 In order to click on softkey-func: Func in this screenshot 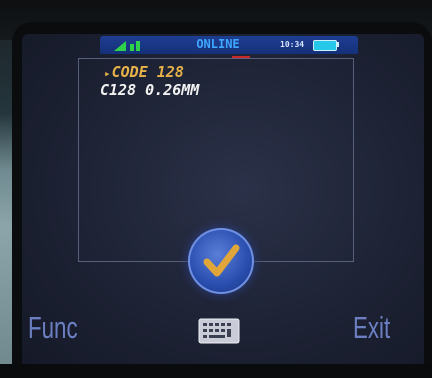, I will do `click(53, 328)`.